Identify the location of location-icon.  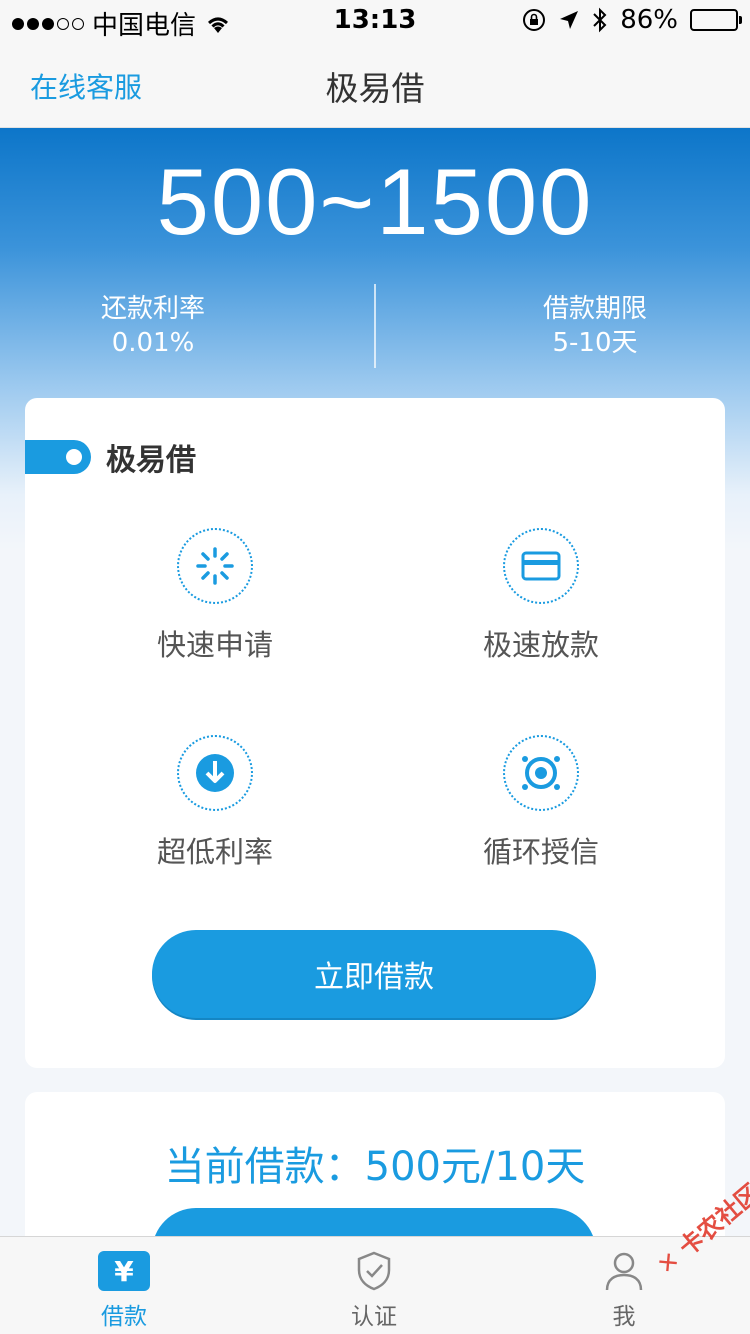
(569, 20).